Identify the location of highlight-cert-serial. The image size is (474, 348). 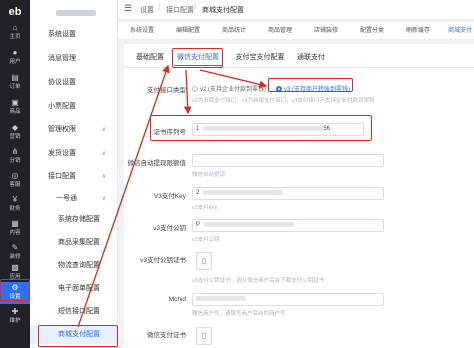
(261, 128).